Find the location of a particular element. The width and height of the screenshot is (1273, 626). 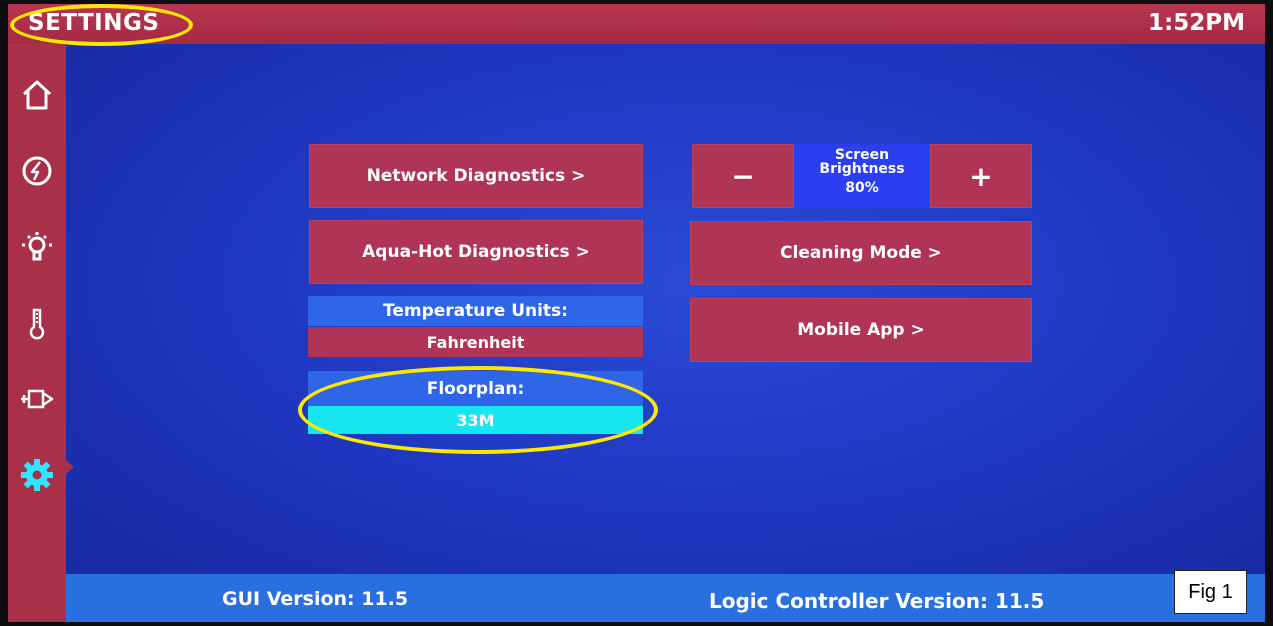

brightness-increase-button: + is located at coordinates (981, 176).